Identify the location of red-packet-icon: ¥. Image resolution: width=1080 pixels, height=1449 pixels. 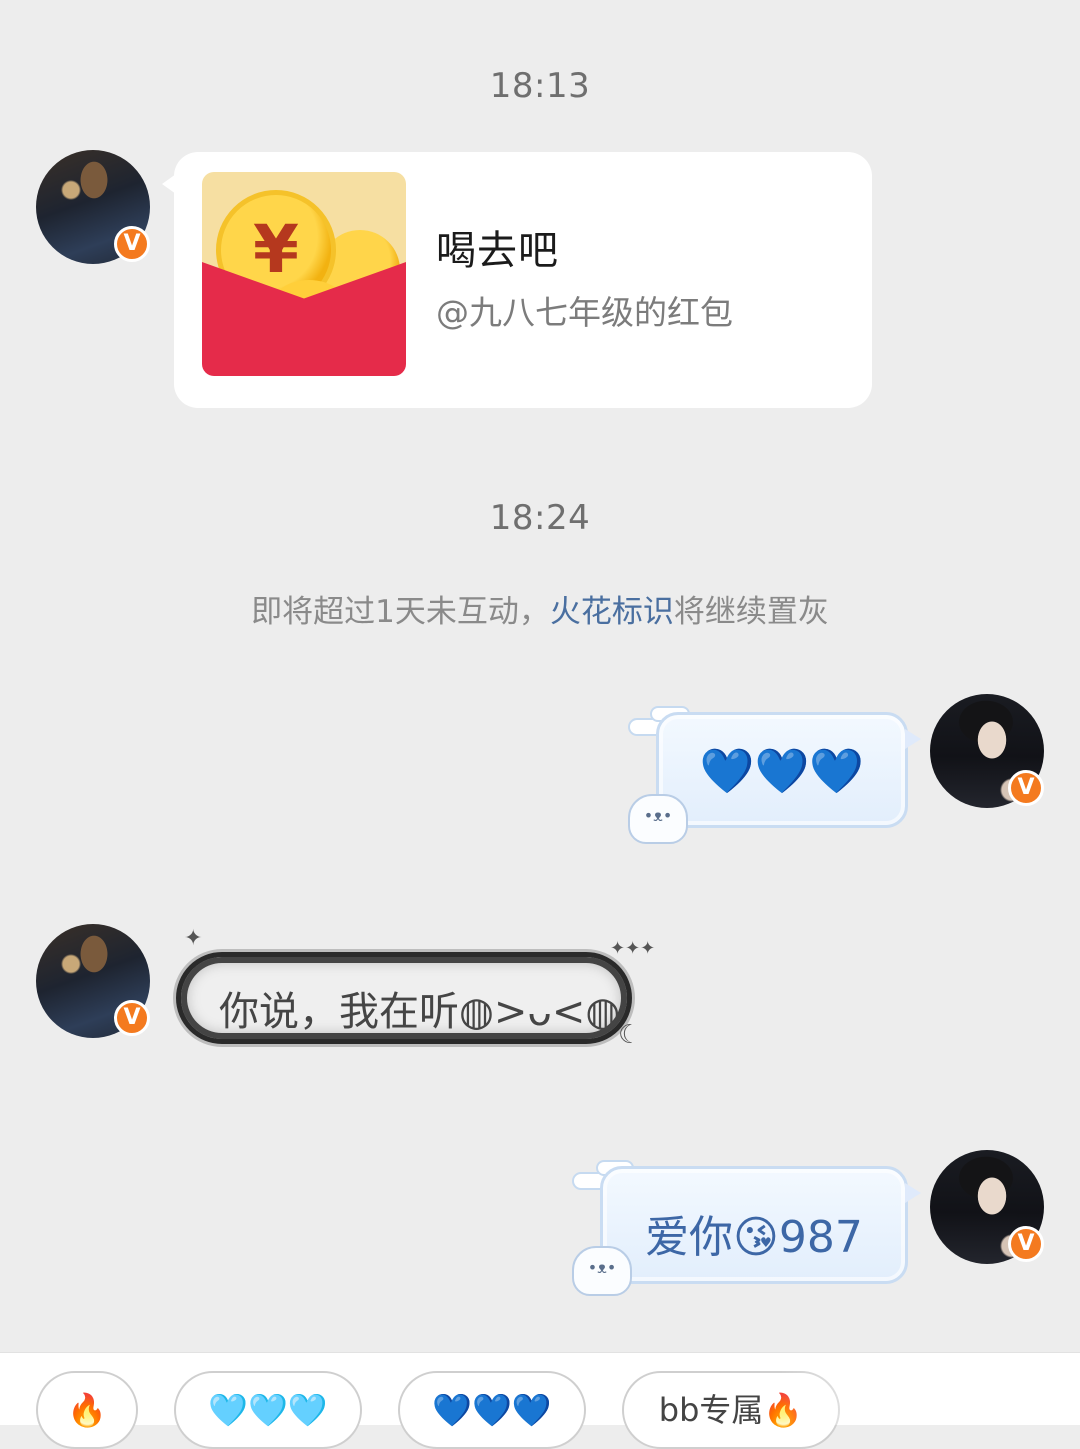
(304, 274).